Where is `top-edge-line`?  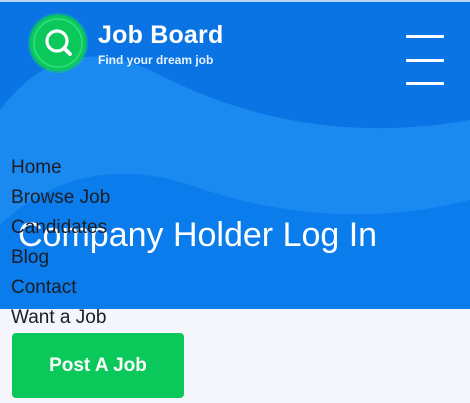
top-edge-line is located at coordinates (235, 1).